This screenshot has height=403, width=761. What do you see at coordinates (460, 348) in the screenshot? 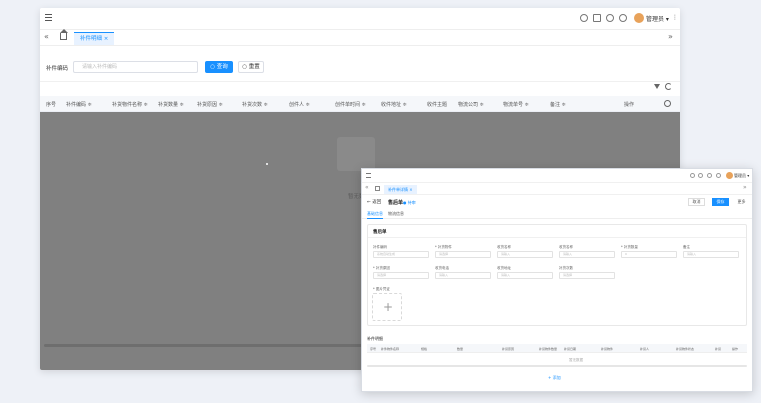
I see `col-header: 数量` at bounding box center [460, 348].